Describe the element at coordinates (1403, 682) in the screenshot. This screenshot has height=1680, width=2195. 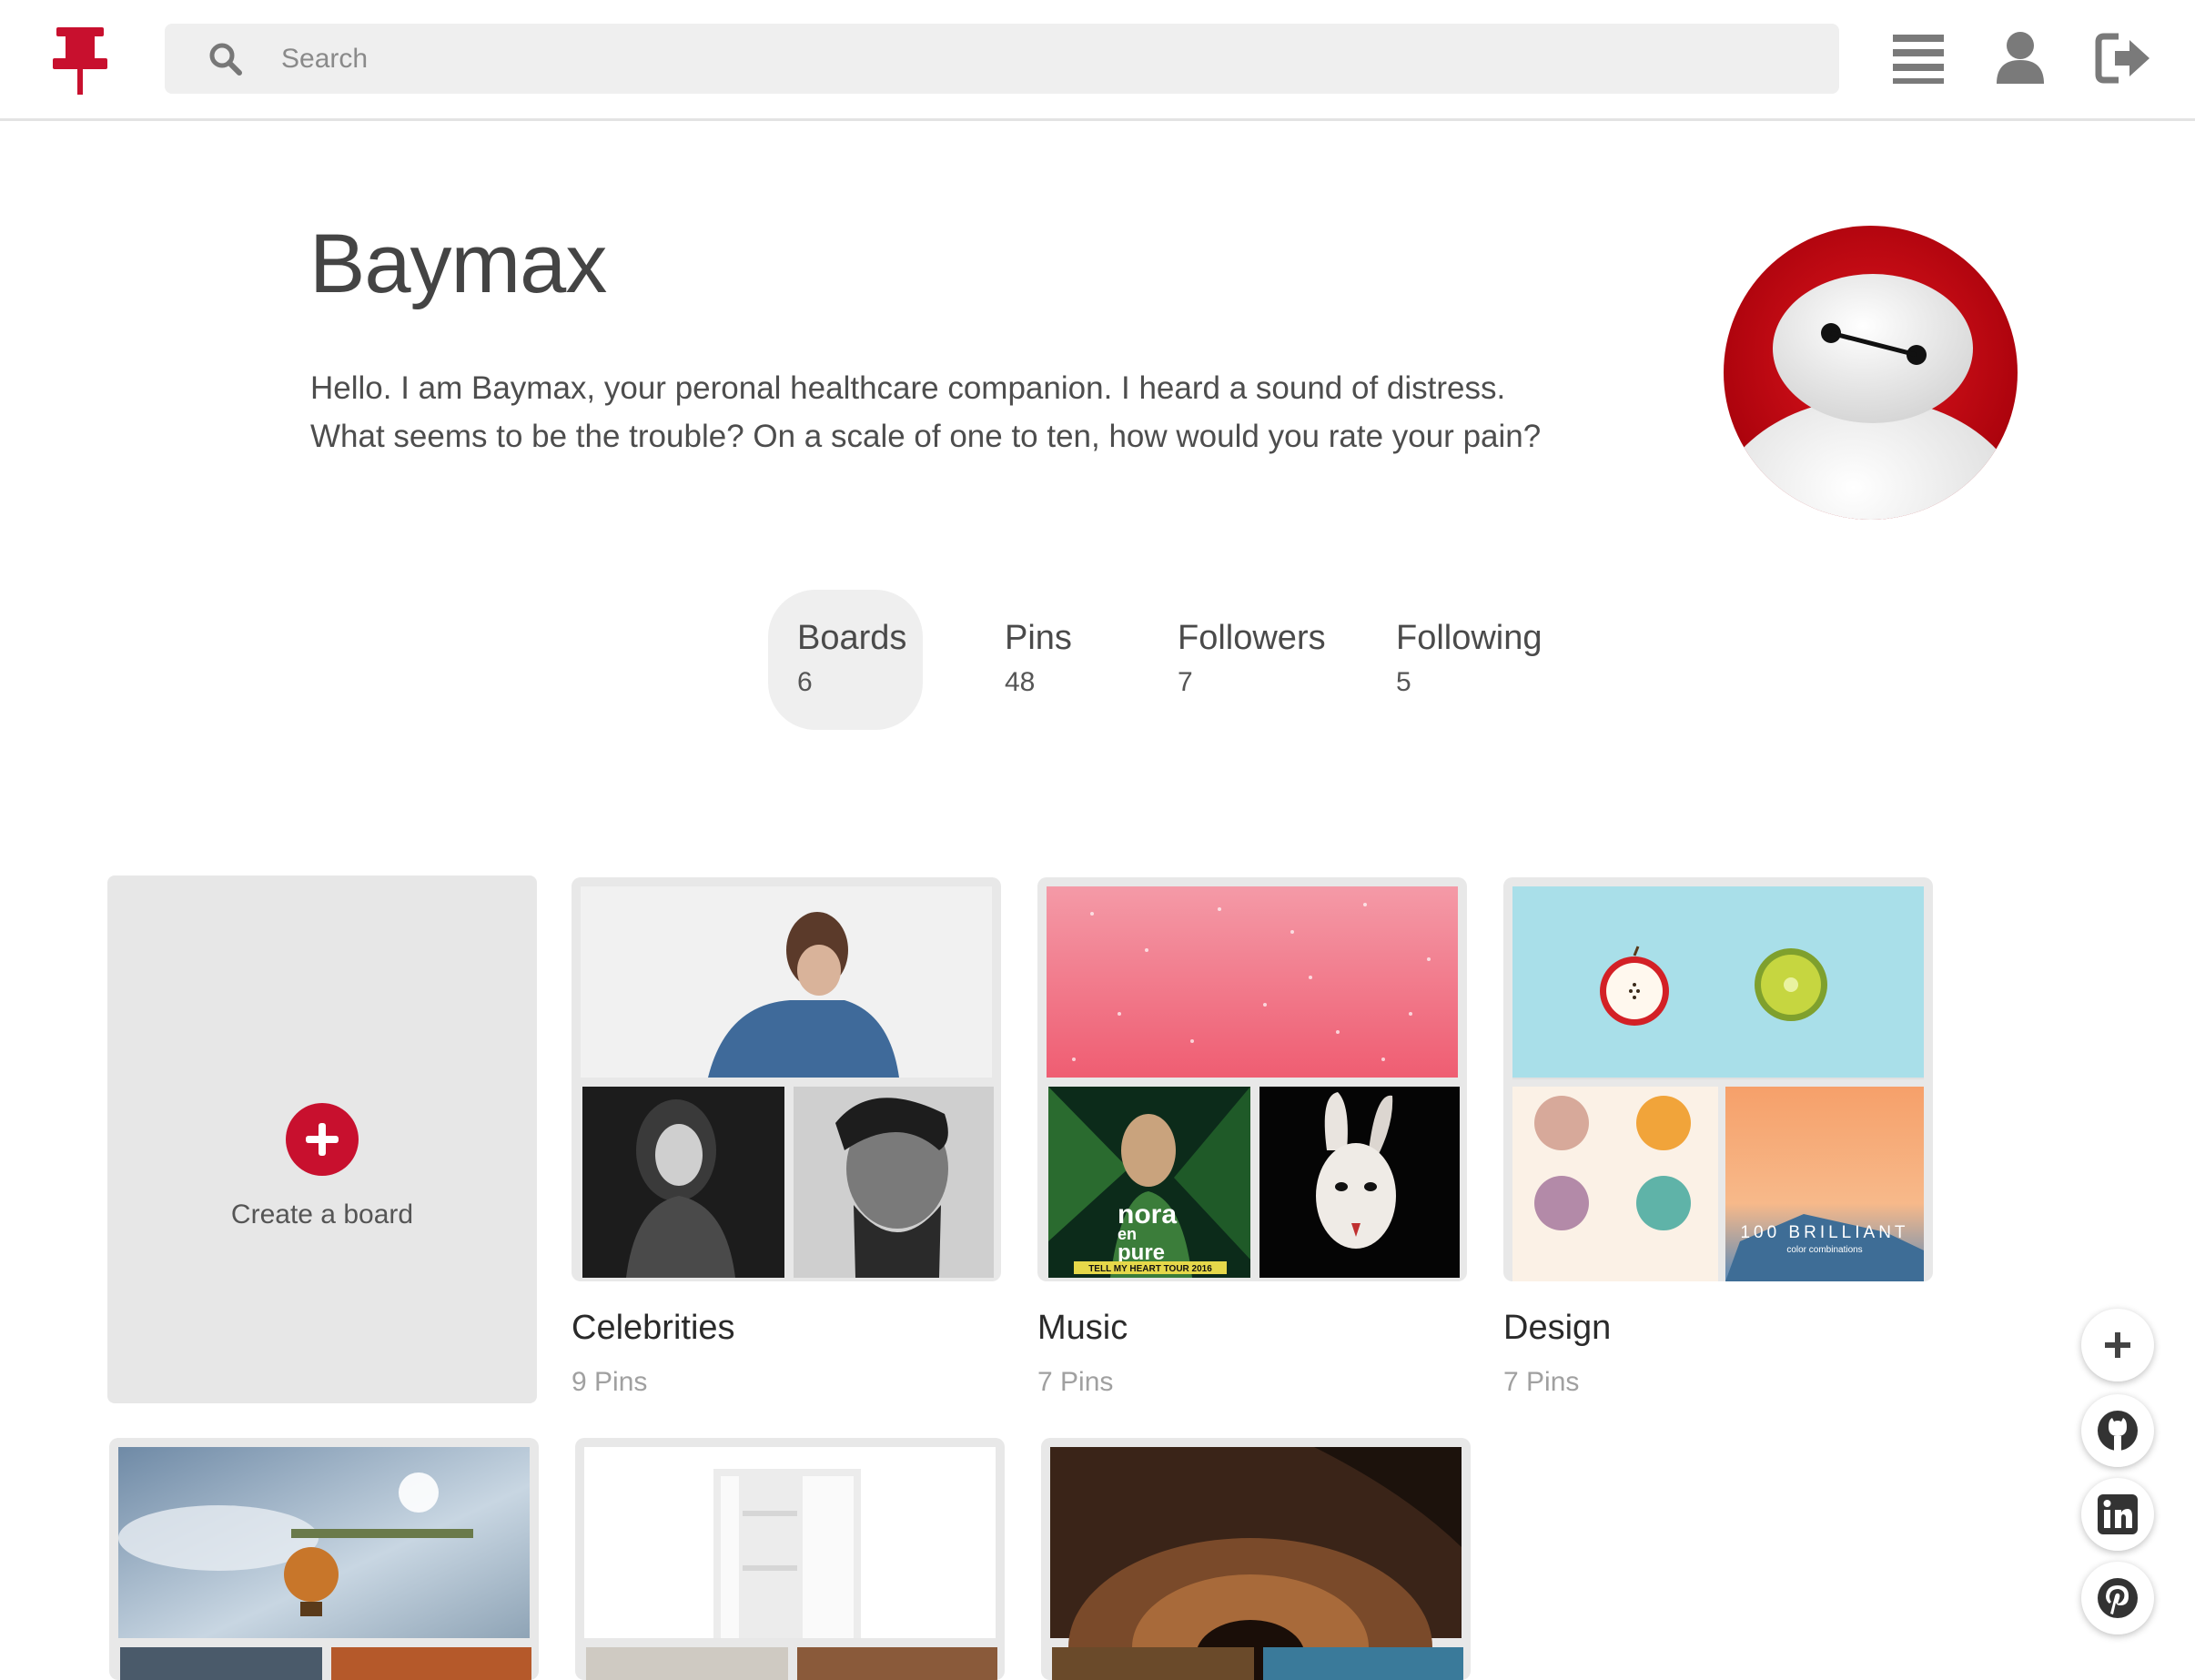
I see `tab-following-count: 5` at that location.